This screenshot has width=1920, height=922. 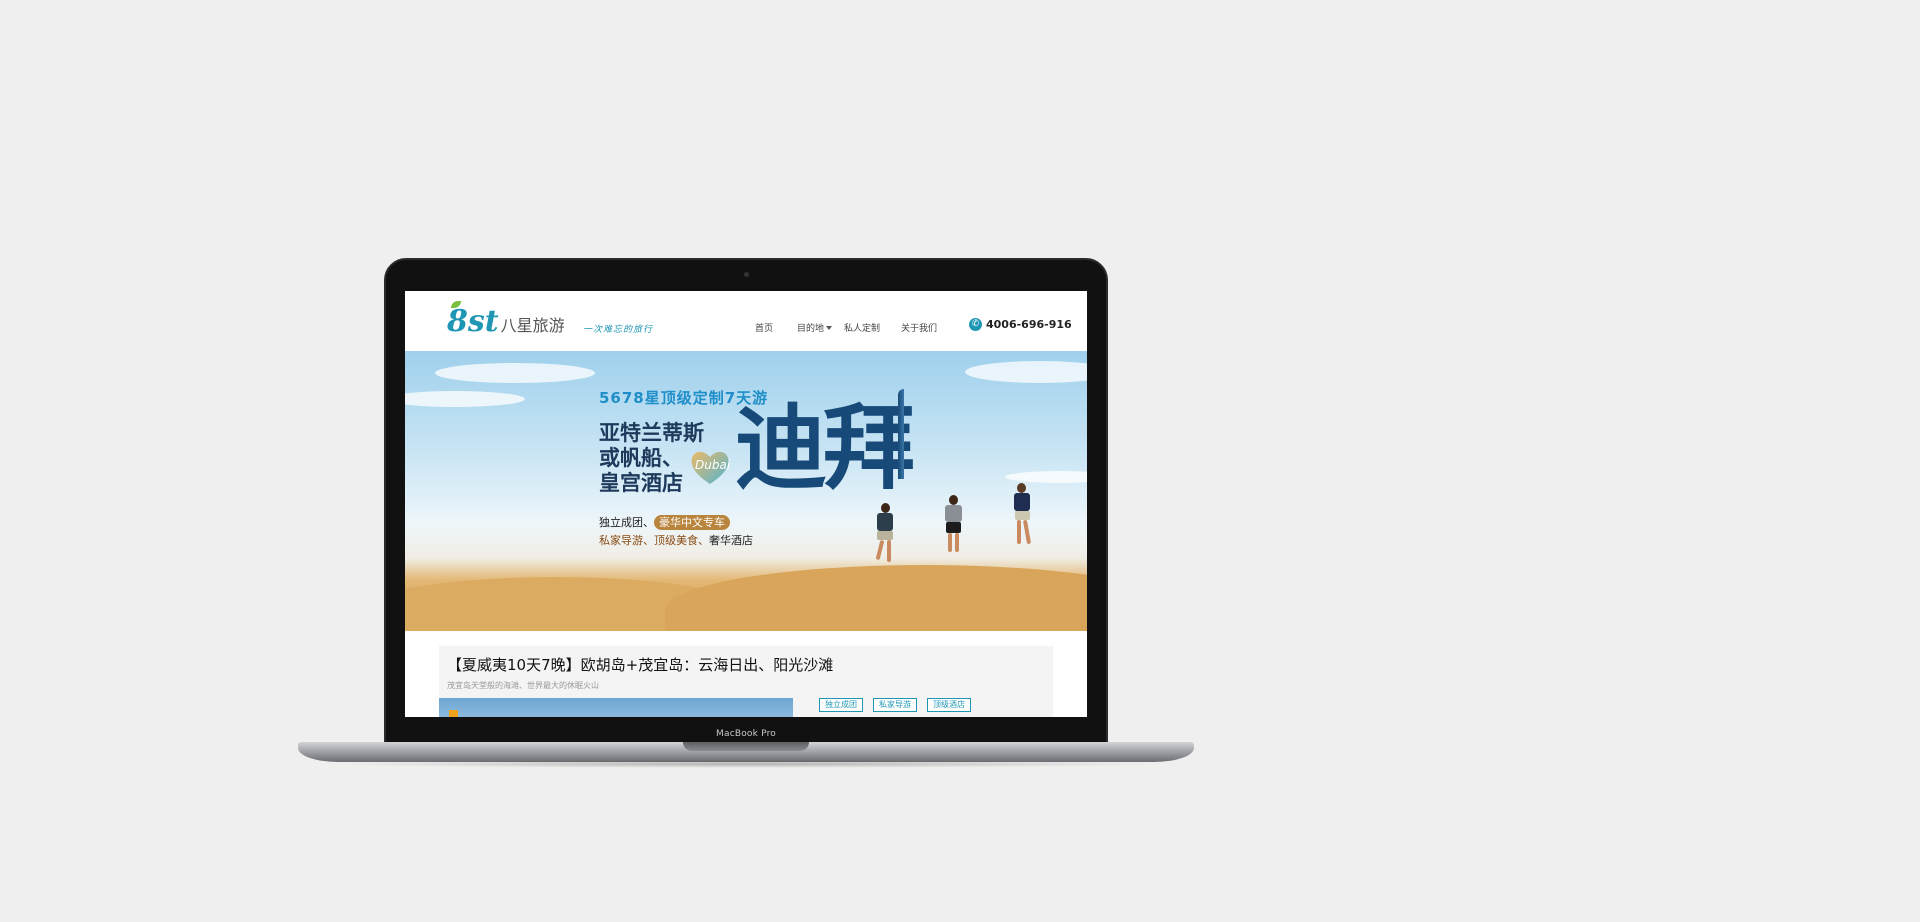 What do you see at coordinates (713, 465) in the screenshot?
I see `heart-label: Dubai` at bounding box center [713, 465].